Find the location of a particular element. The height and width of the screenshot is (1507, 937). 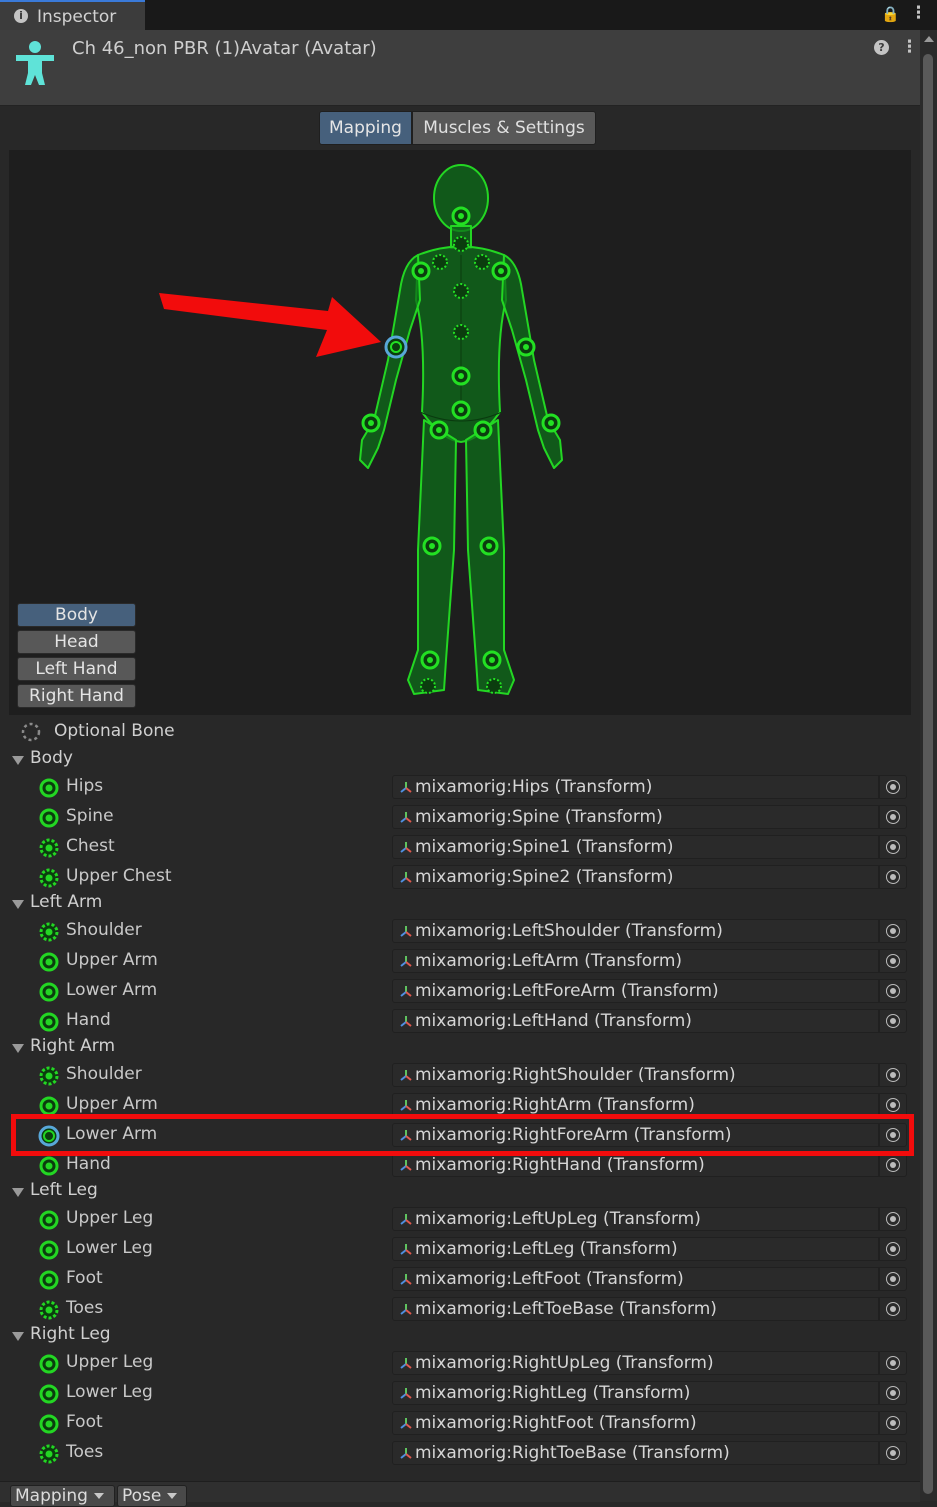

bone-row: Spine mixamorig:Spine (Transform) is located at coordinates (460, 818).